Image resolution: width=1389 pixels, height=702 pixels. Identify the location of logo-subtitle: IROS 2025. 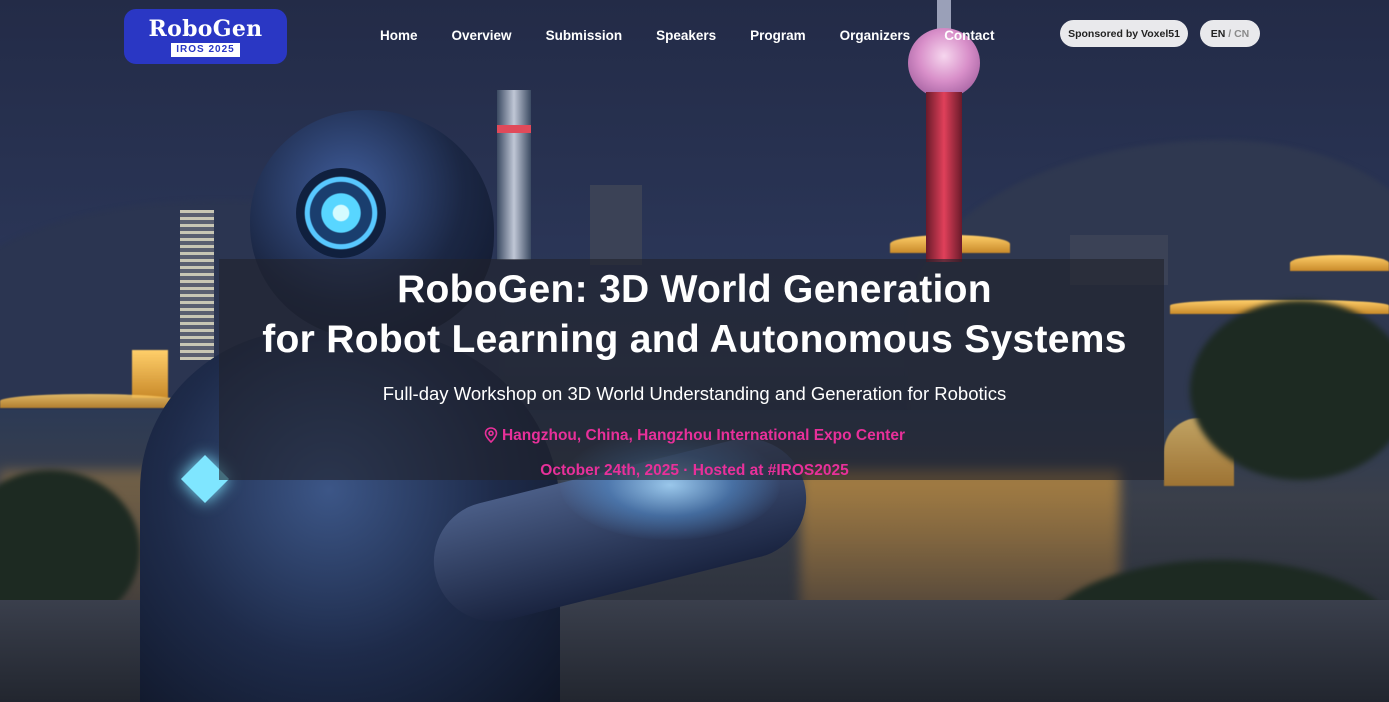
(205, 49).